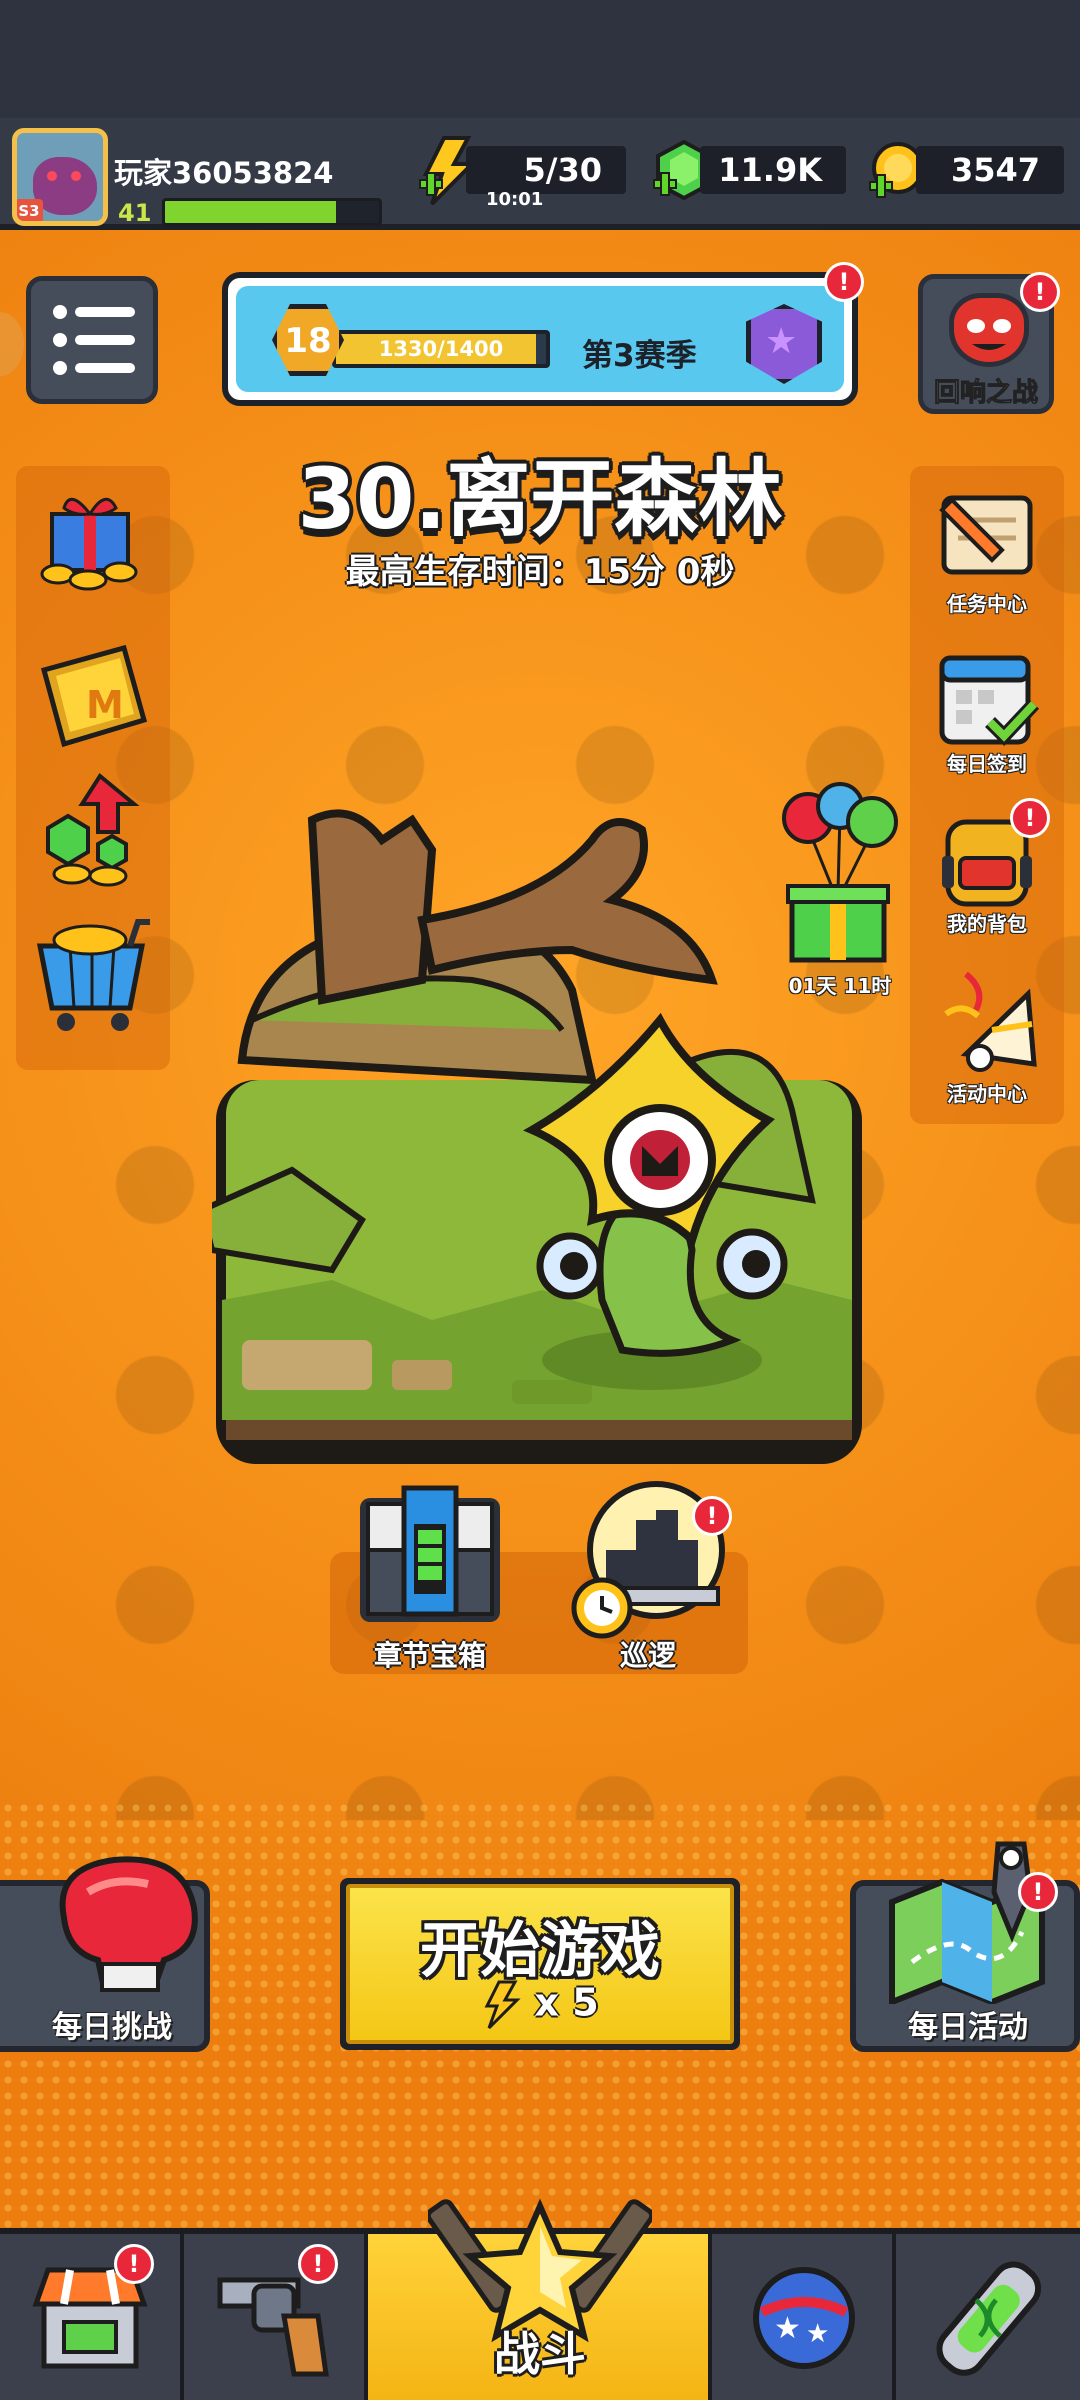 The height and width of the screenshot is (2400, 1080). Describe the element at coordinates (92, 971) in the screenshot. I see `shopping-cart-icon` at that location.